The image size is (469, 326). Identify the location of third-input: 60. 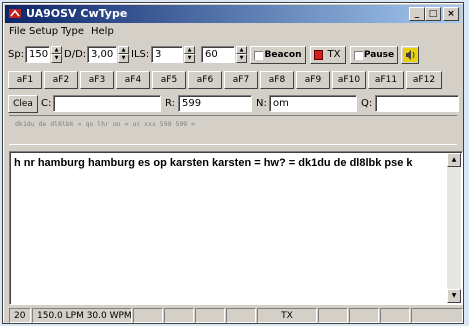
(218, 54).